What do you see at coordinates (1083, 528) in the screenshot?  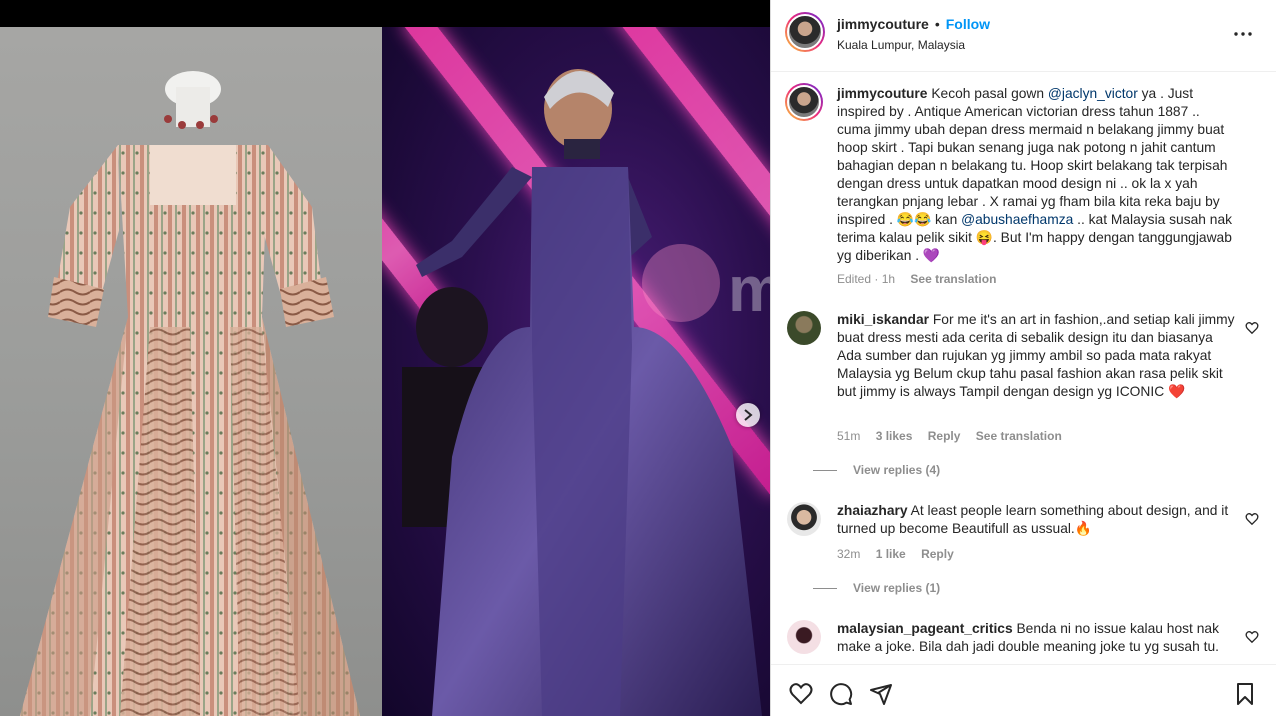 I see `fire-emoji: 🔥` at bounding box center [1083, 528].